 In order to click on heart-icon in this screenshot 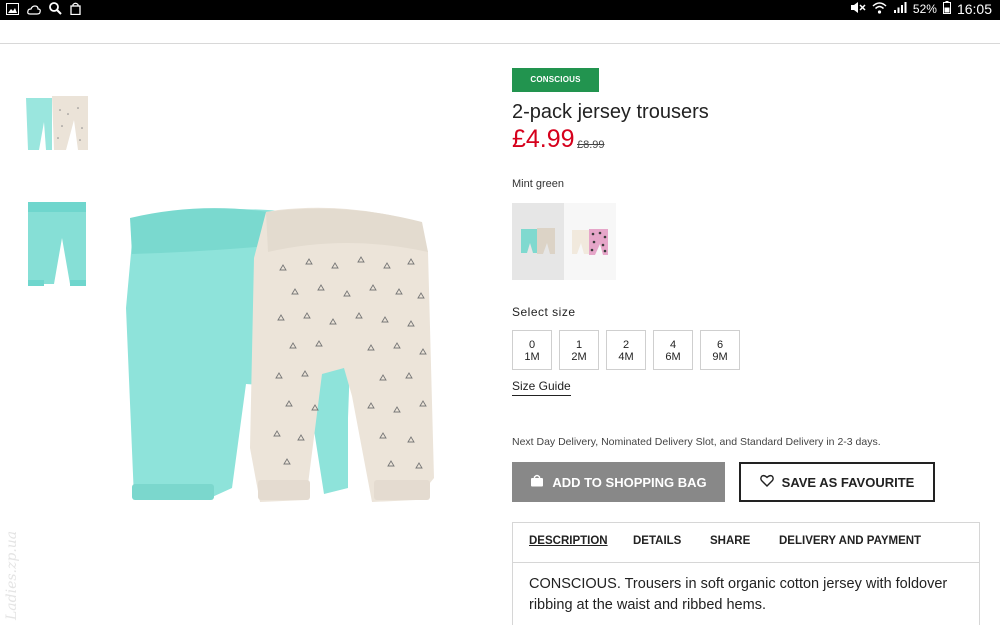, I will do `click(766, 482)`.